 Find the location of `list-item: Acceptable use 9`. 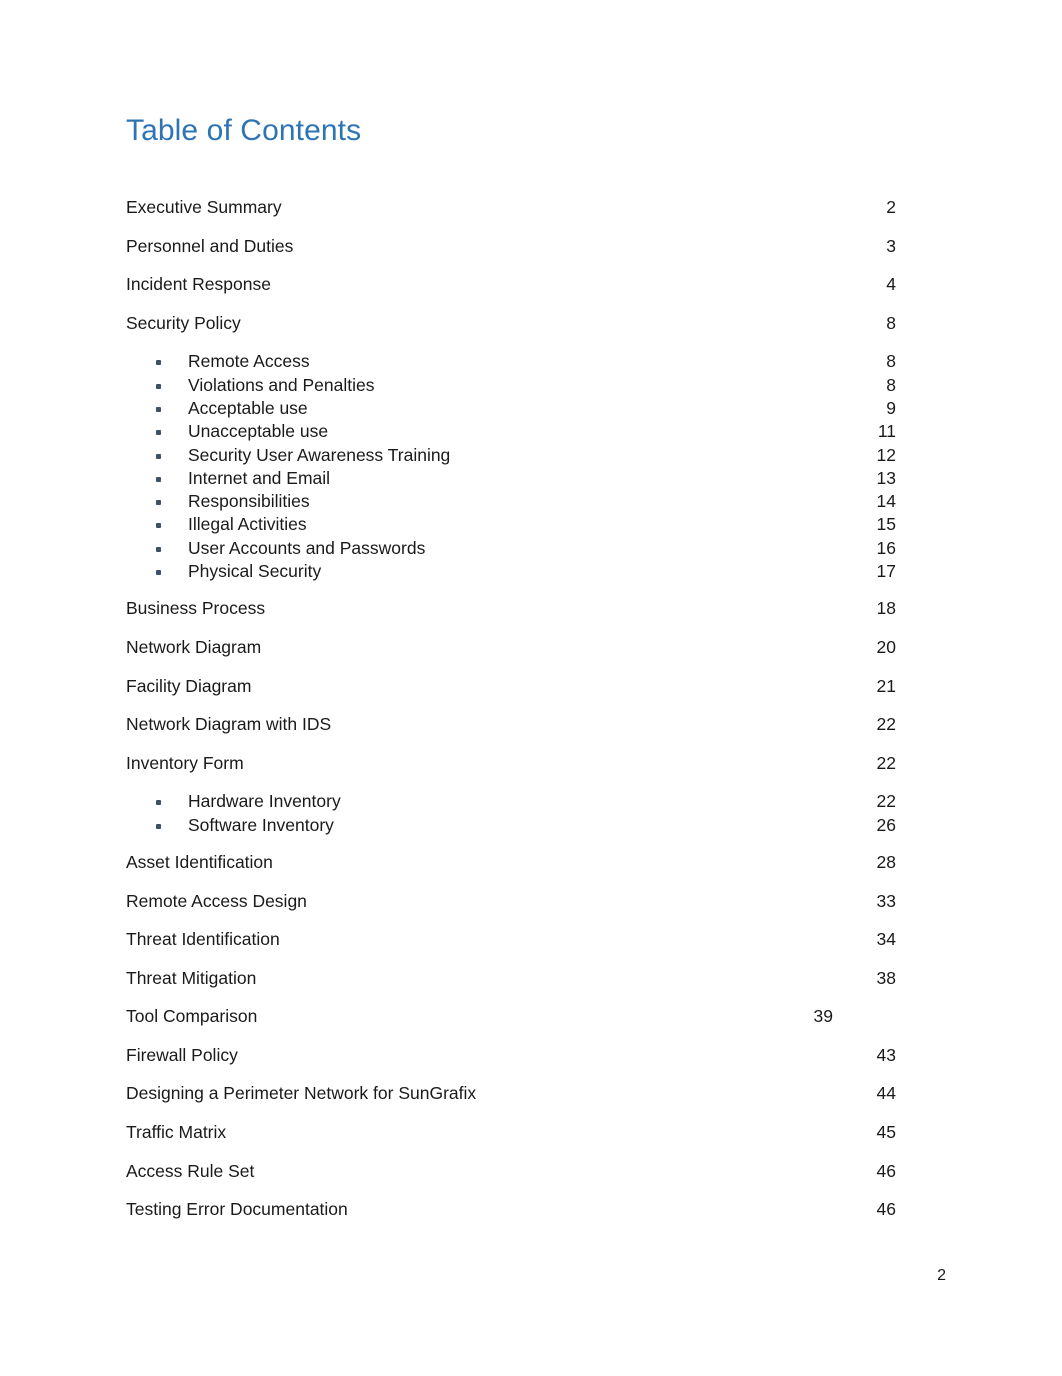

list-item: Acceptable use 9 is located at coordinates (511, 408).